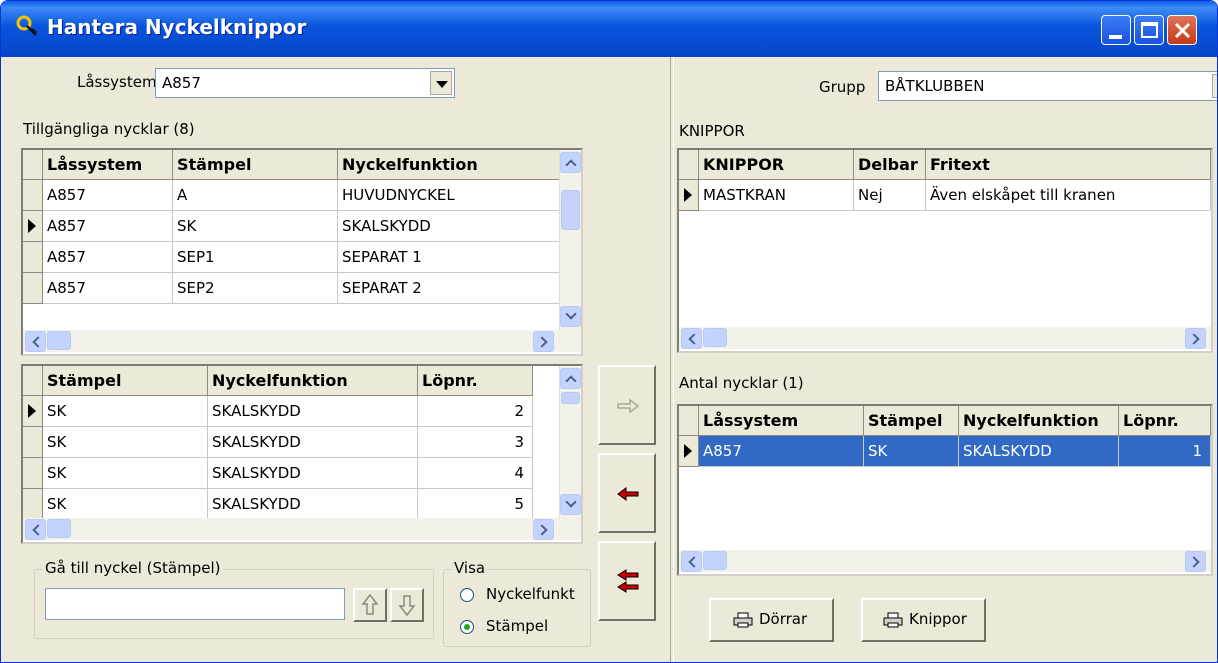 The width and height of the screenshot is (1218, 663). What do you see at coordinates (475, 504) in the screenshot?
I see `table-cell: 5` at bounding box center [475, 504].